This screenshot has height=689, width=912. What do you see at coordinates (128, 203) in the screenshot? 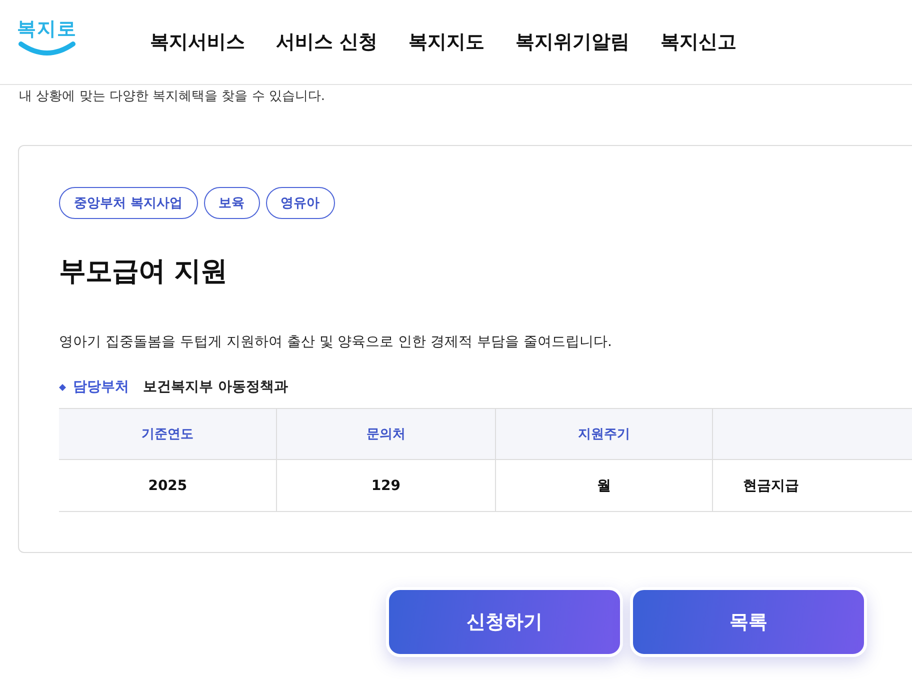
I see `category-tag: 중앙부처 복지사업` at bounding box center [128, 203].